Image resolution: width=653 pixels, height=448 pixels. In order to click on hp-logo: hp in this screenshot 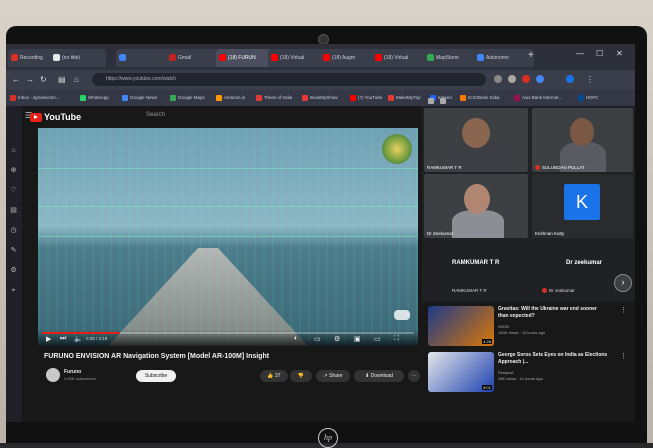, I will do `click(328, 438)`.